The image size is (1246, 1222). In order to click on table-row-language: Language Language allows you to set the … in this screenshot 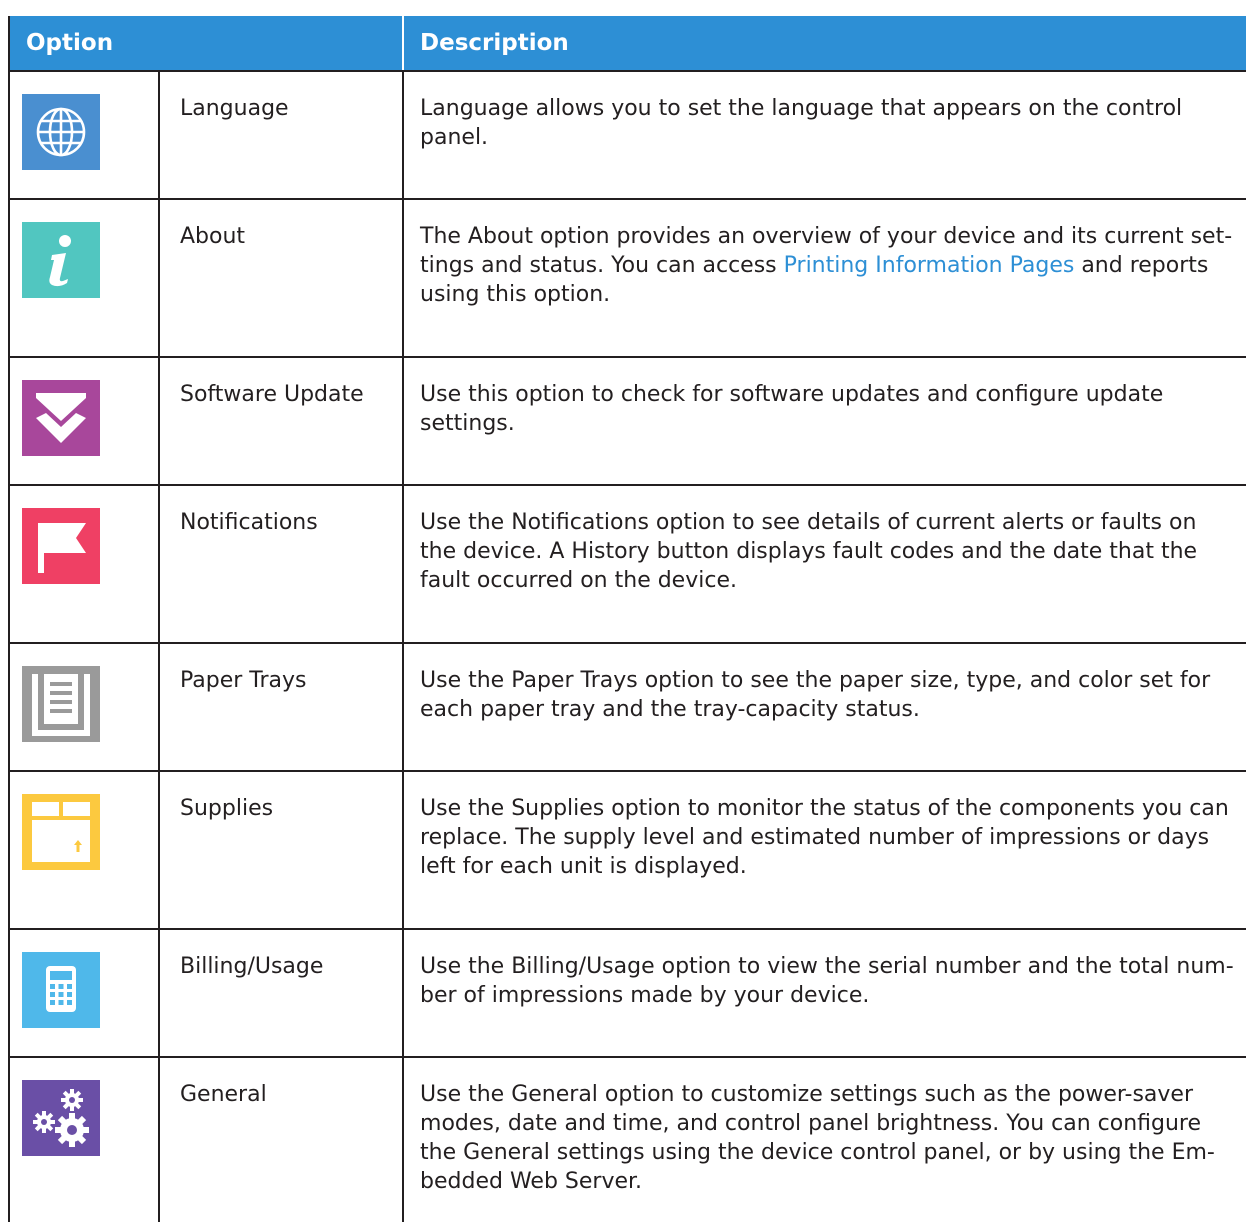, I will do `click(627, 135)`.